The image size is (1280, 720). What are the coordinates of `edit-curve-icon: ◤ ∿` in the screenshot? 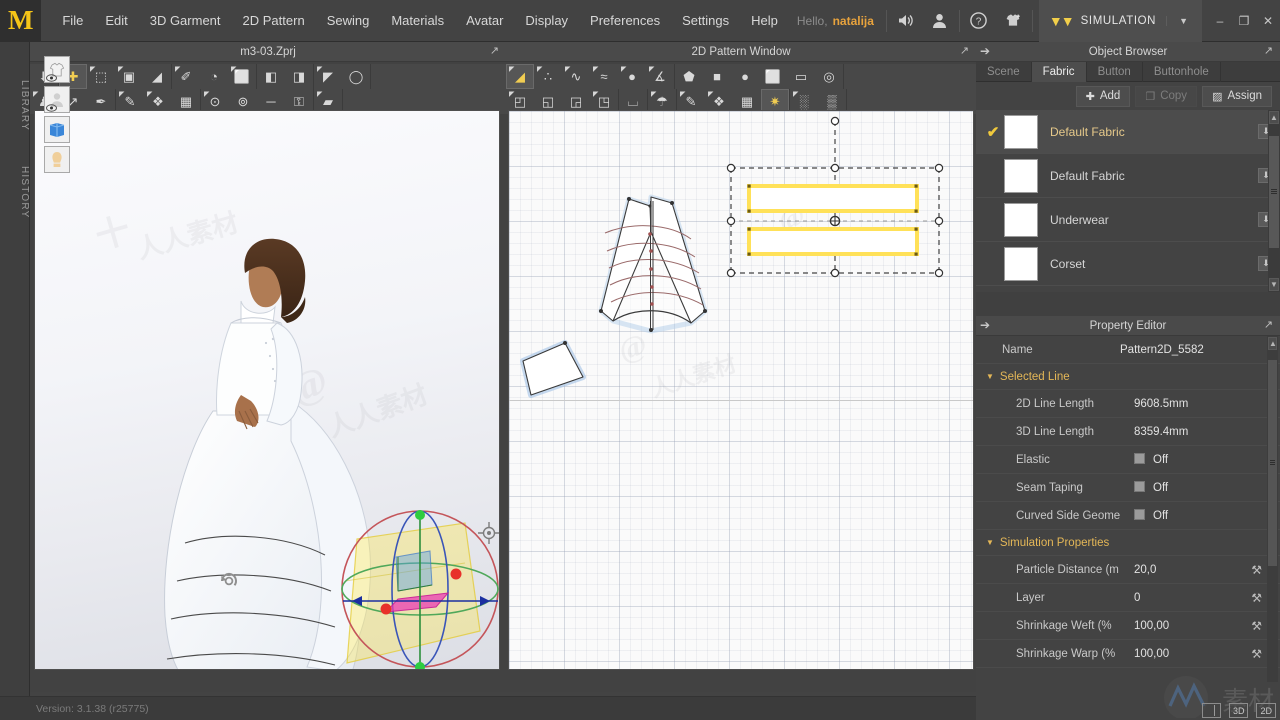 It's located at (576, 76).